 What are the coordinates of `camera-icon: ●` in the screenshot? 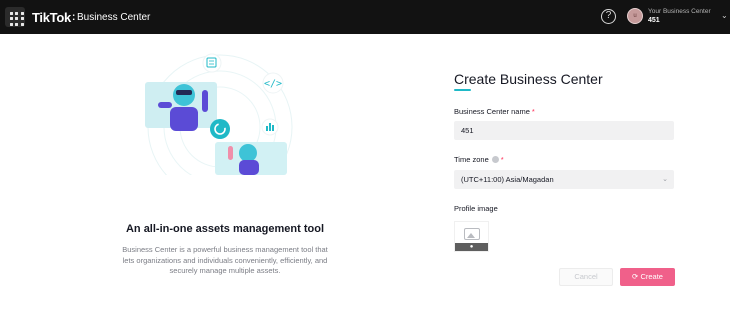 It's located at (471, 247).